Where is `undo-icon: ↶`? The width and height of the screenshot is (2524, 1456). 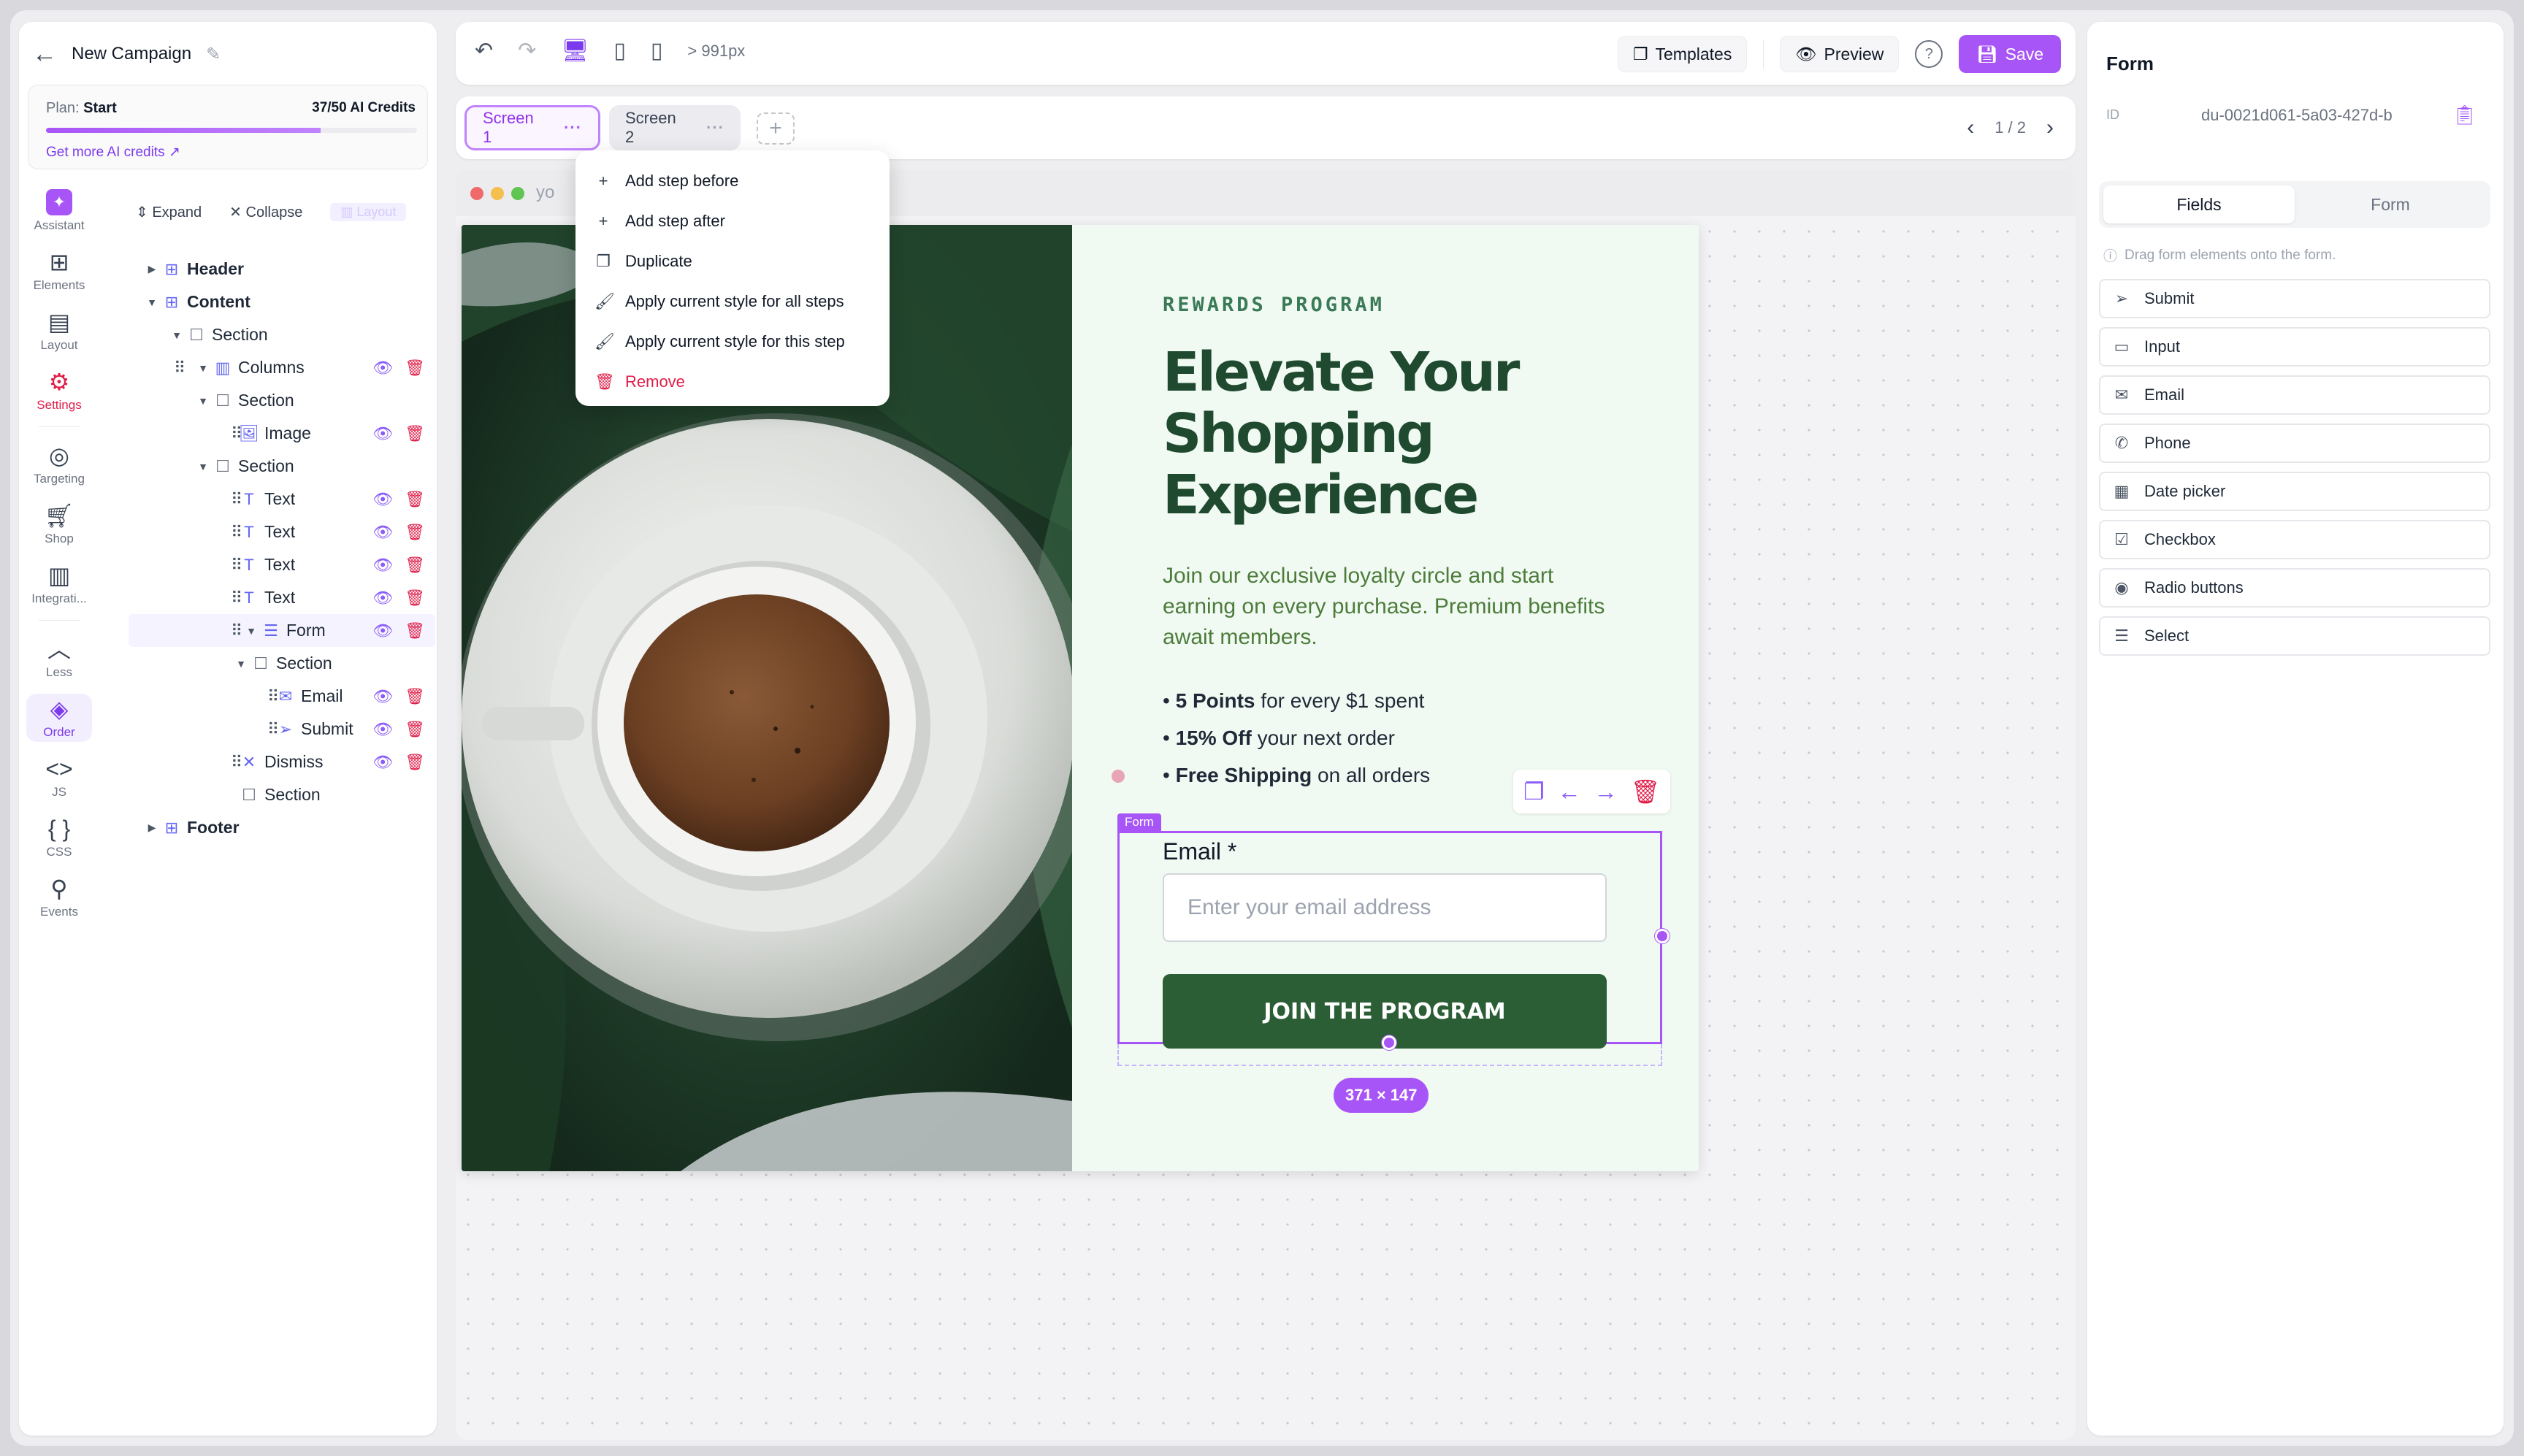 undo-icon: ↶ is located at coordinates (484, 51).